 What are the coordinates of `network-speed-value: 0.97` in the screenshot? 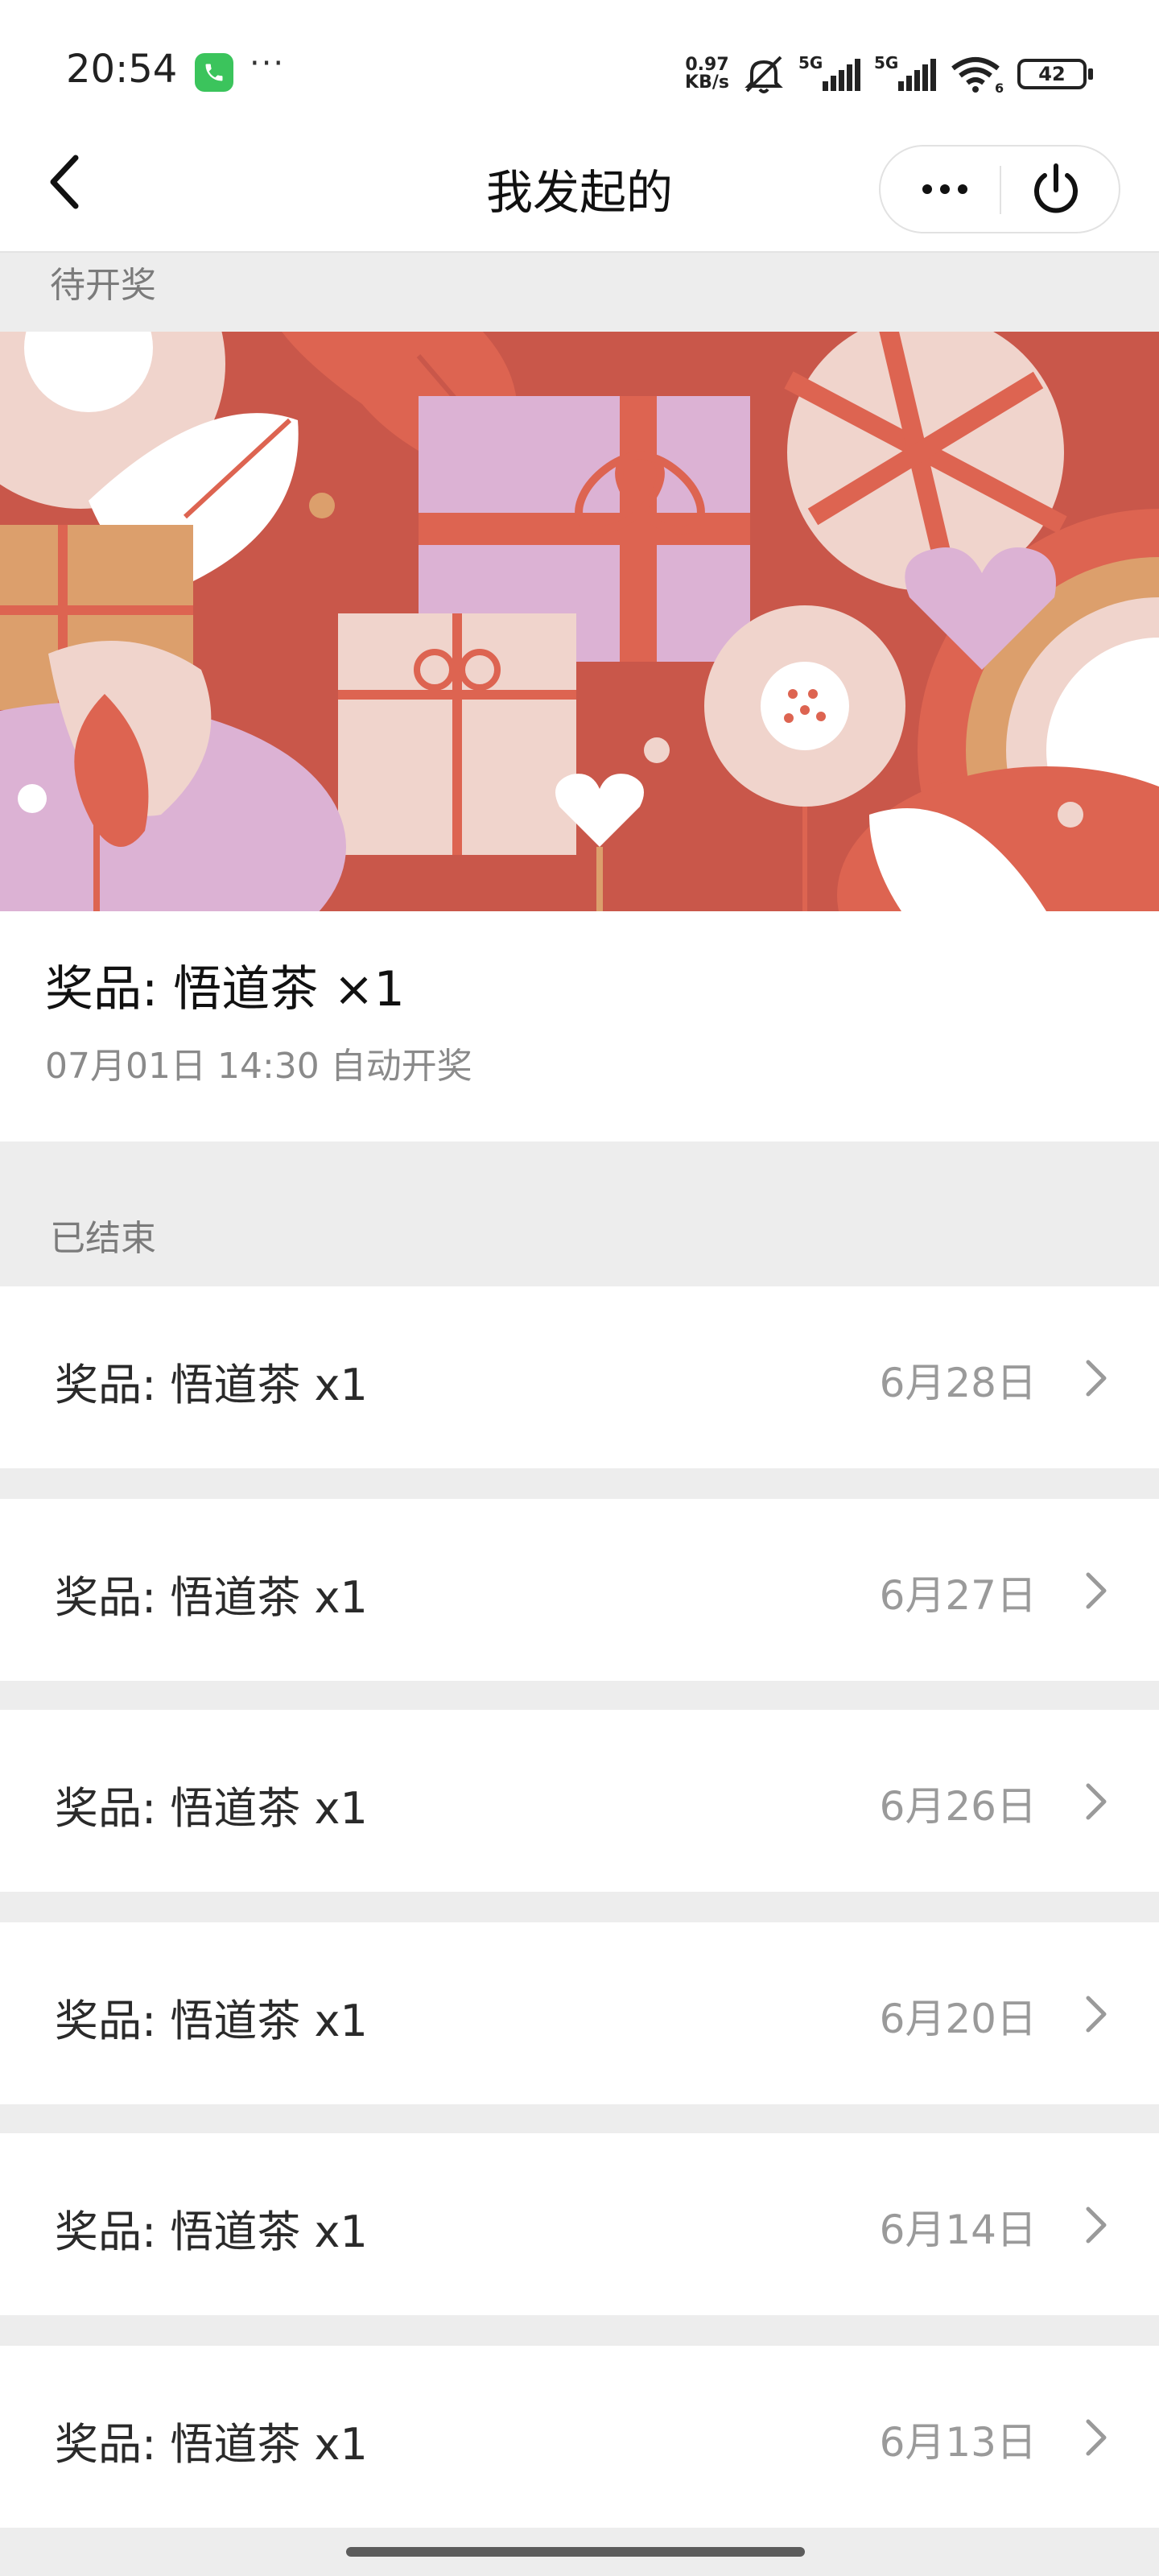 It's located at (707, 65).